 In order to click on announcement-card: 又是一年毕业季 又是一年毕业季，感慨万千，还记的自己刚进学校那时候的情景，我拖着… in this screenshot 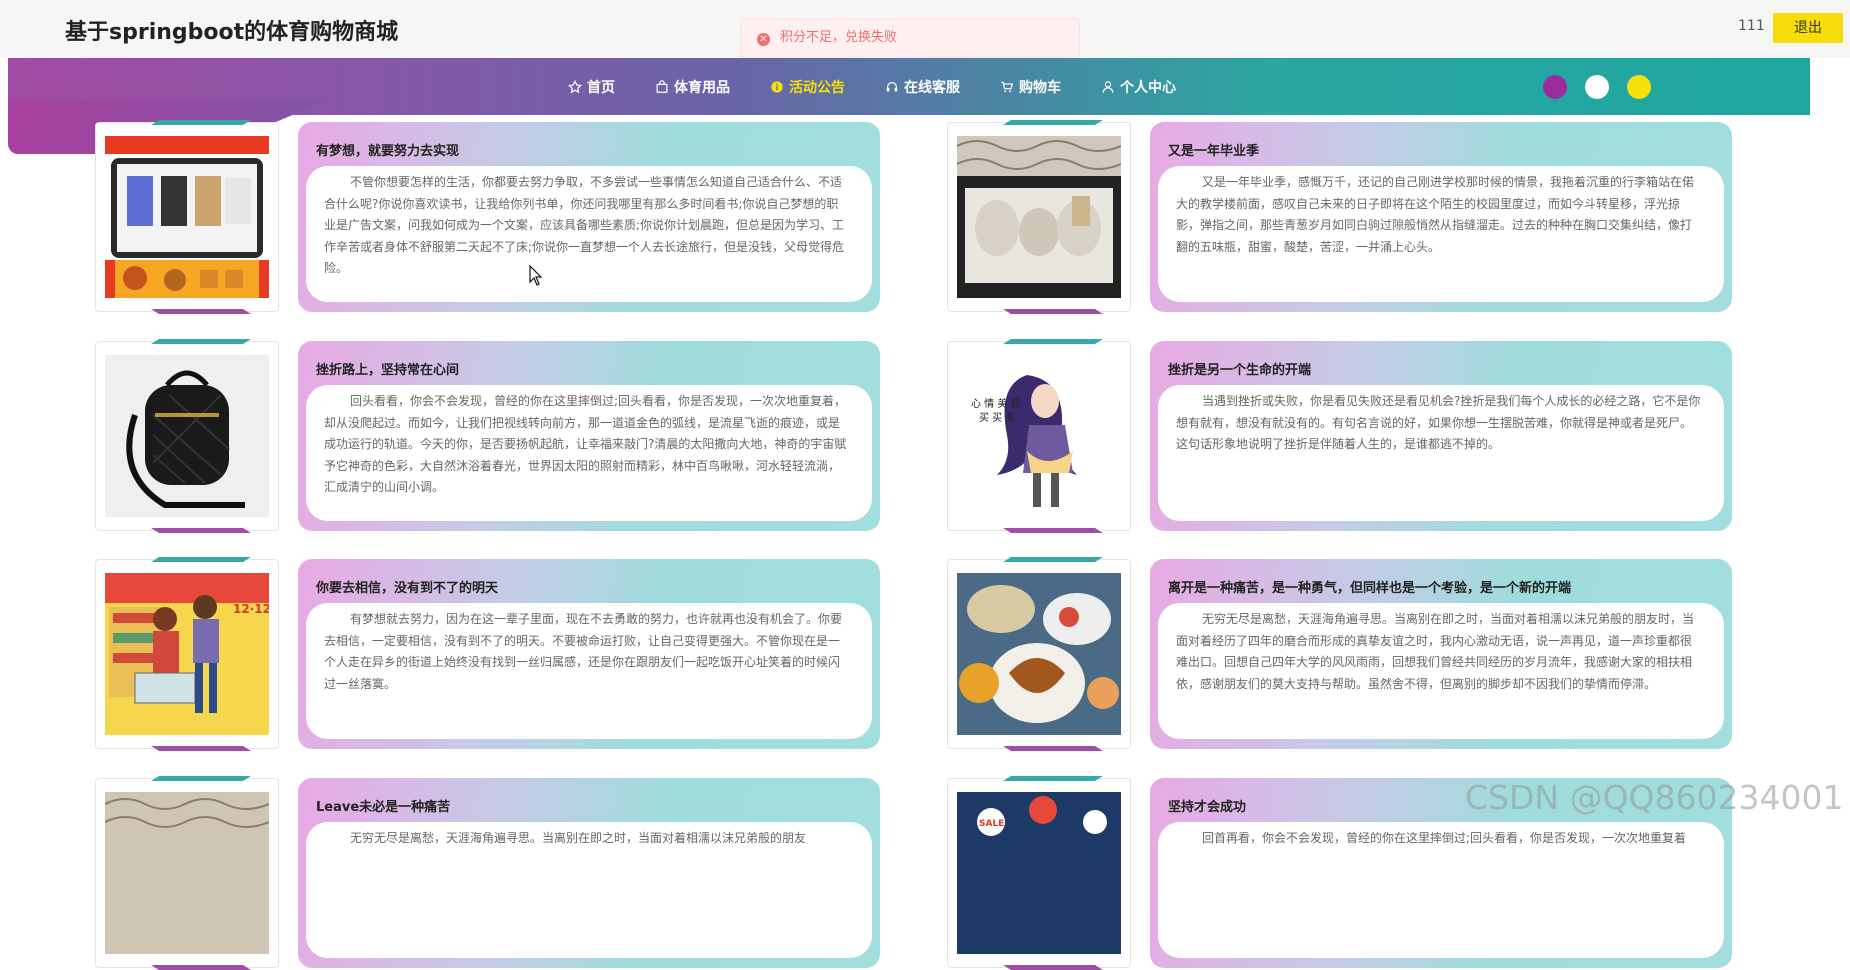, I will do `click(1367, 217)`.